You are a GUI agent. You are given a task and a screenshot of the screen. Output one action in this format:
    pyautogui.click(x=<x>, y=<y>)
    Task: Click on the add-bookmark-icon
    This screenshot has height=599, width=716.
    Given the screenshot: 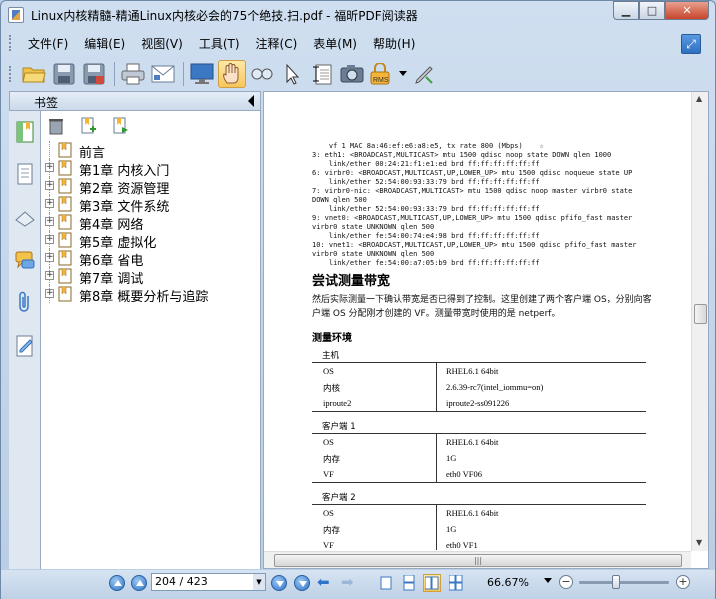 What is the action you would take?
    pyautogui.click(x=88, y=126)
    